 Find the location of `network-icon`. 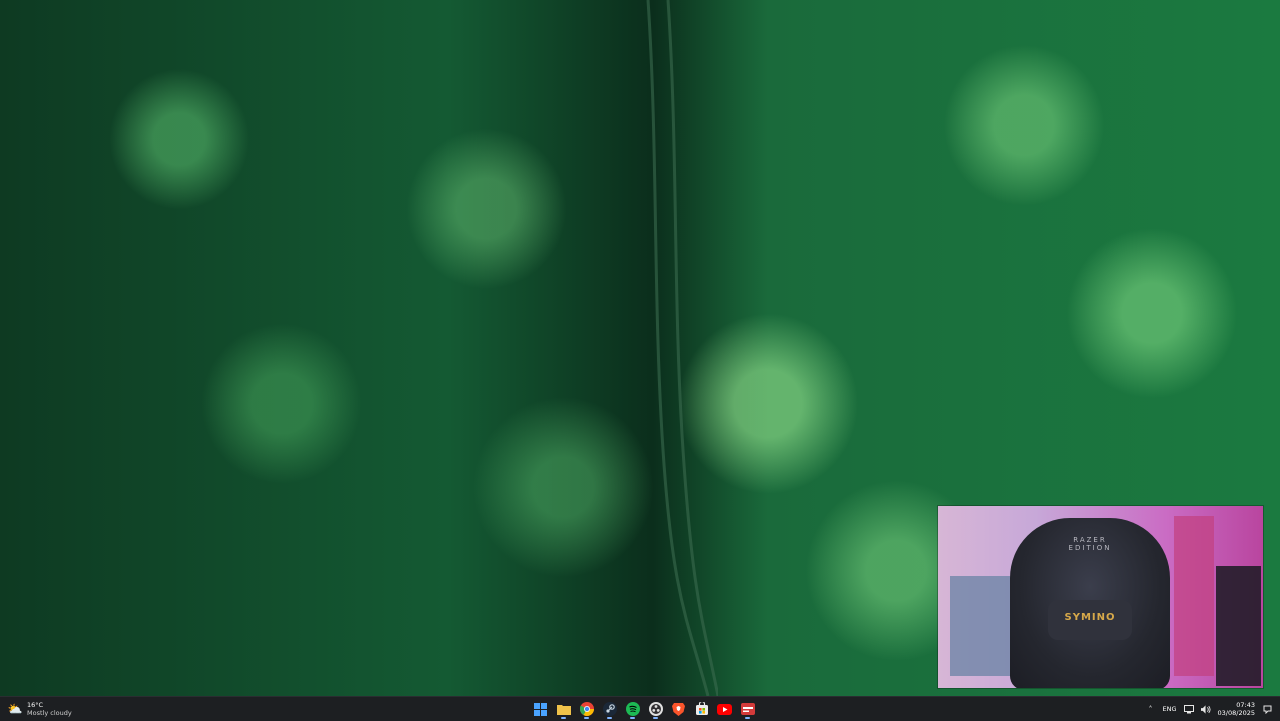

network-icon is located at coordinates (1188, 709).